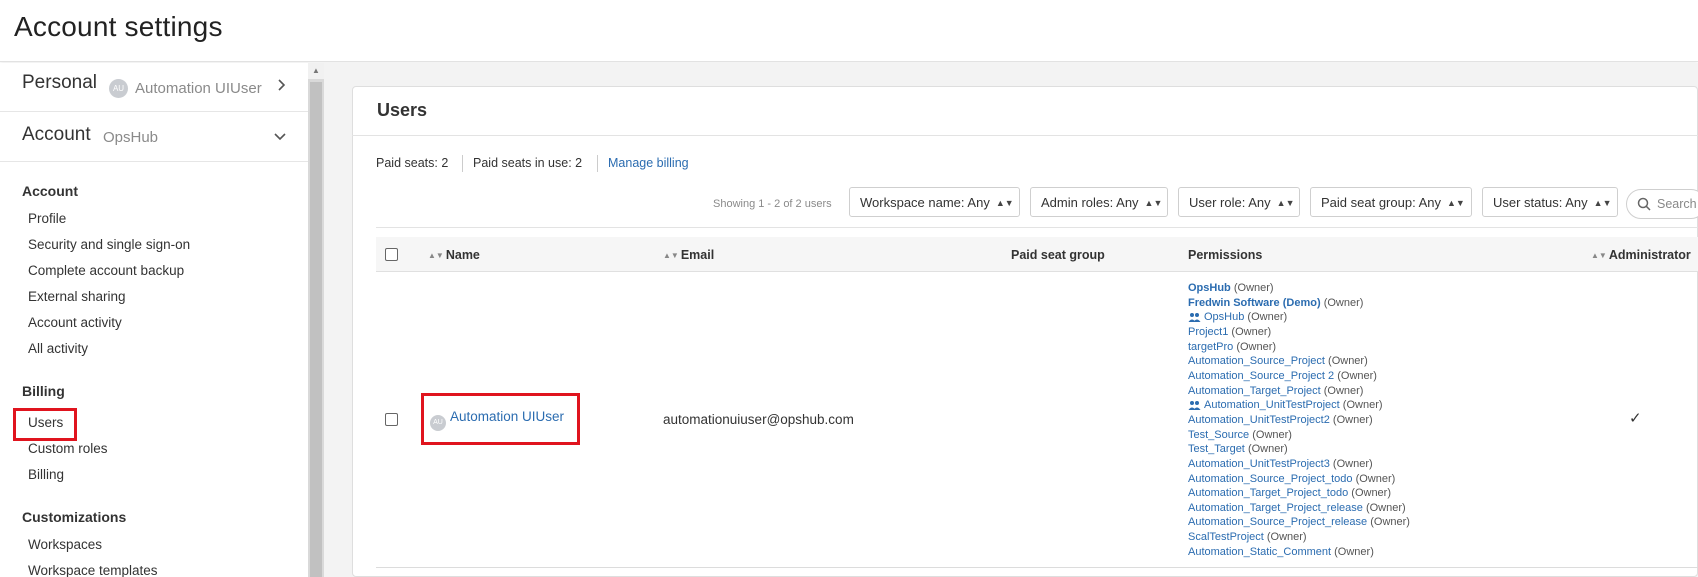  I want to click on personal-row: Personal AU Automation UIUser, so click(154, 87).